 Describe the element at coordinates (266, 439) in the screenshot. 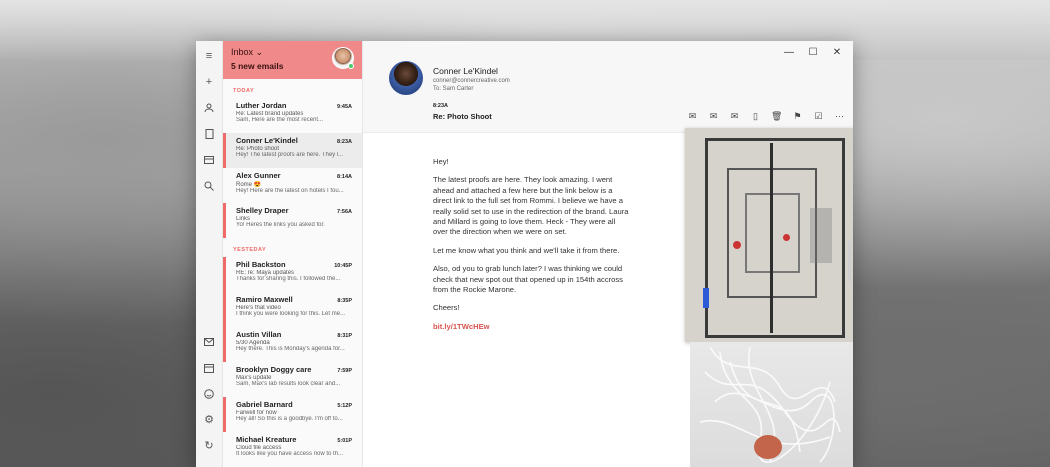

I see `sender-name: Michael Kreature` at that location.